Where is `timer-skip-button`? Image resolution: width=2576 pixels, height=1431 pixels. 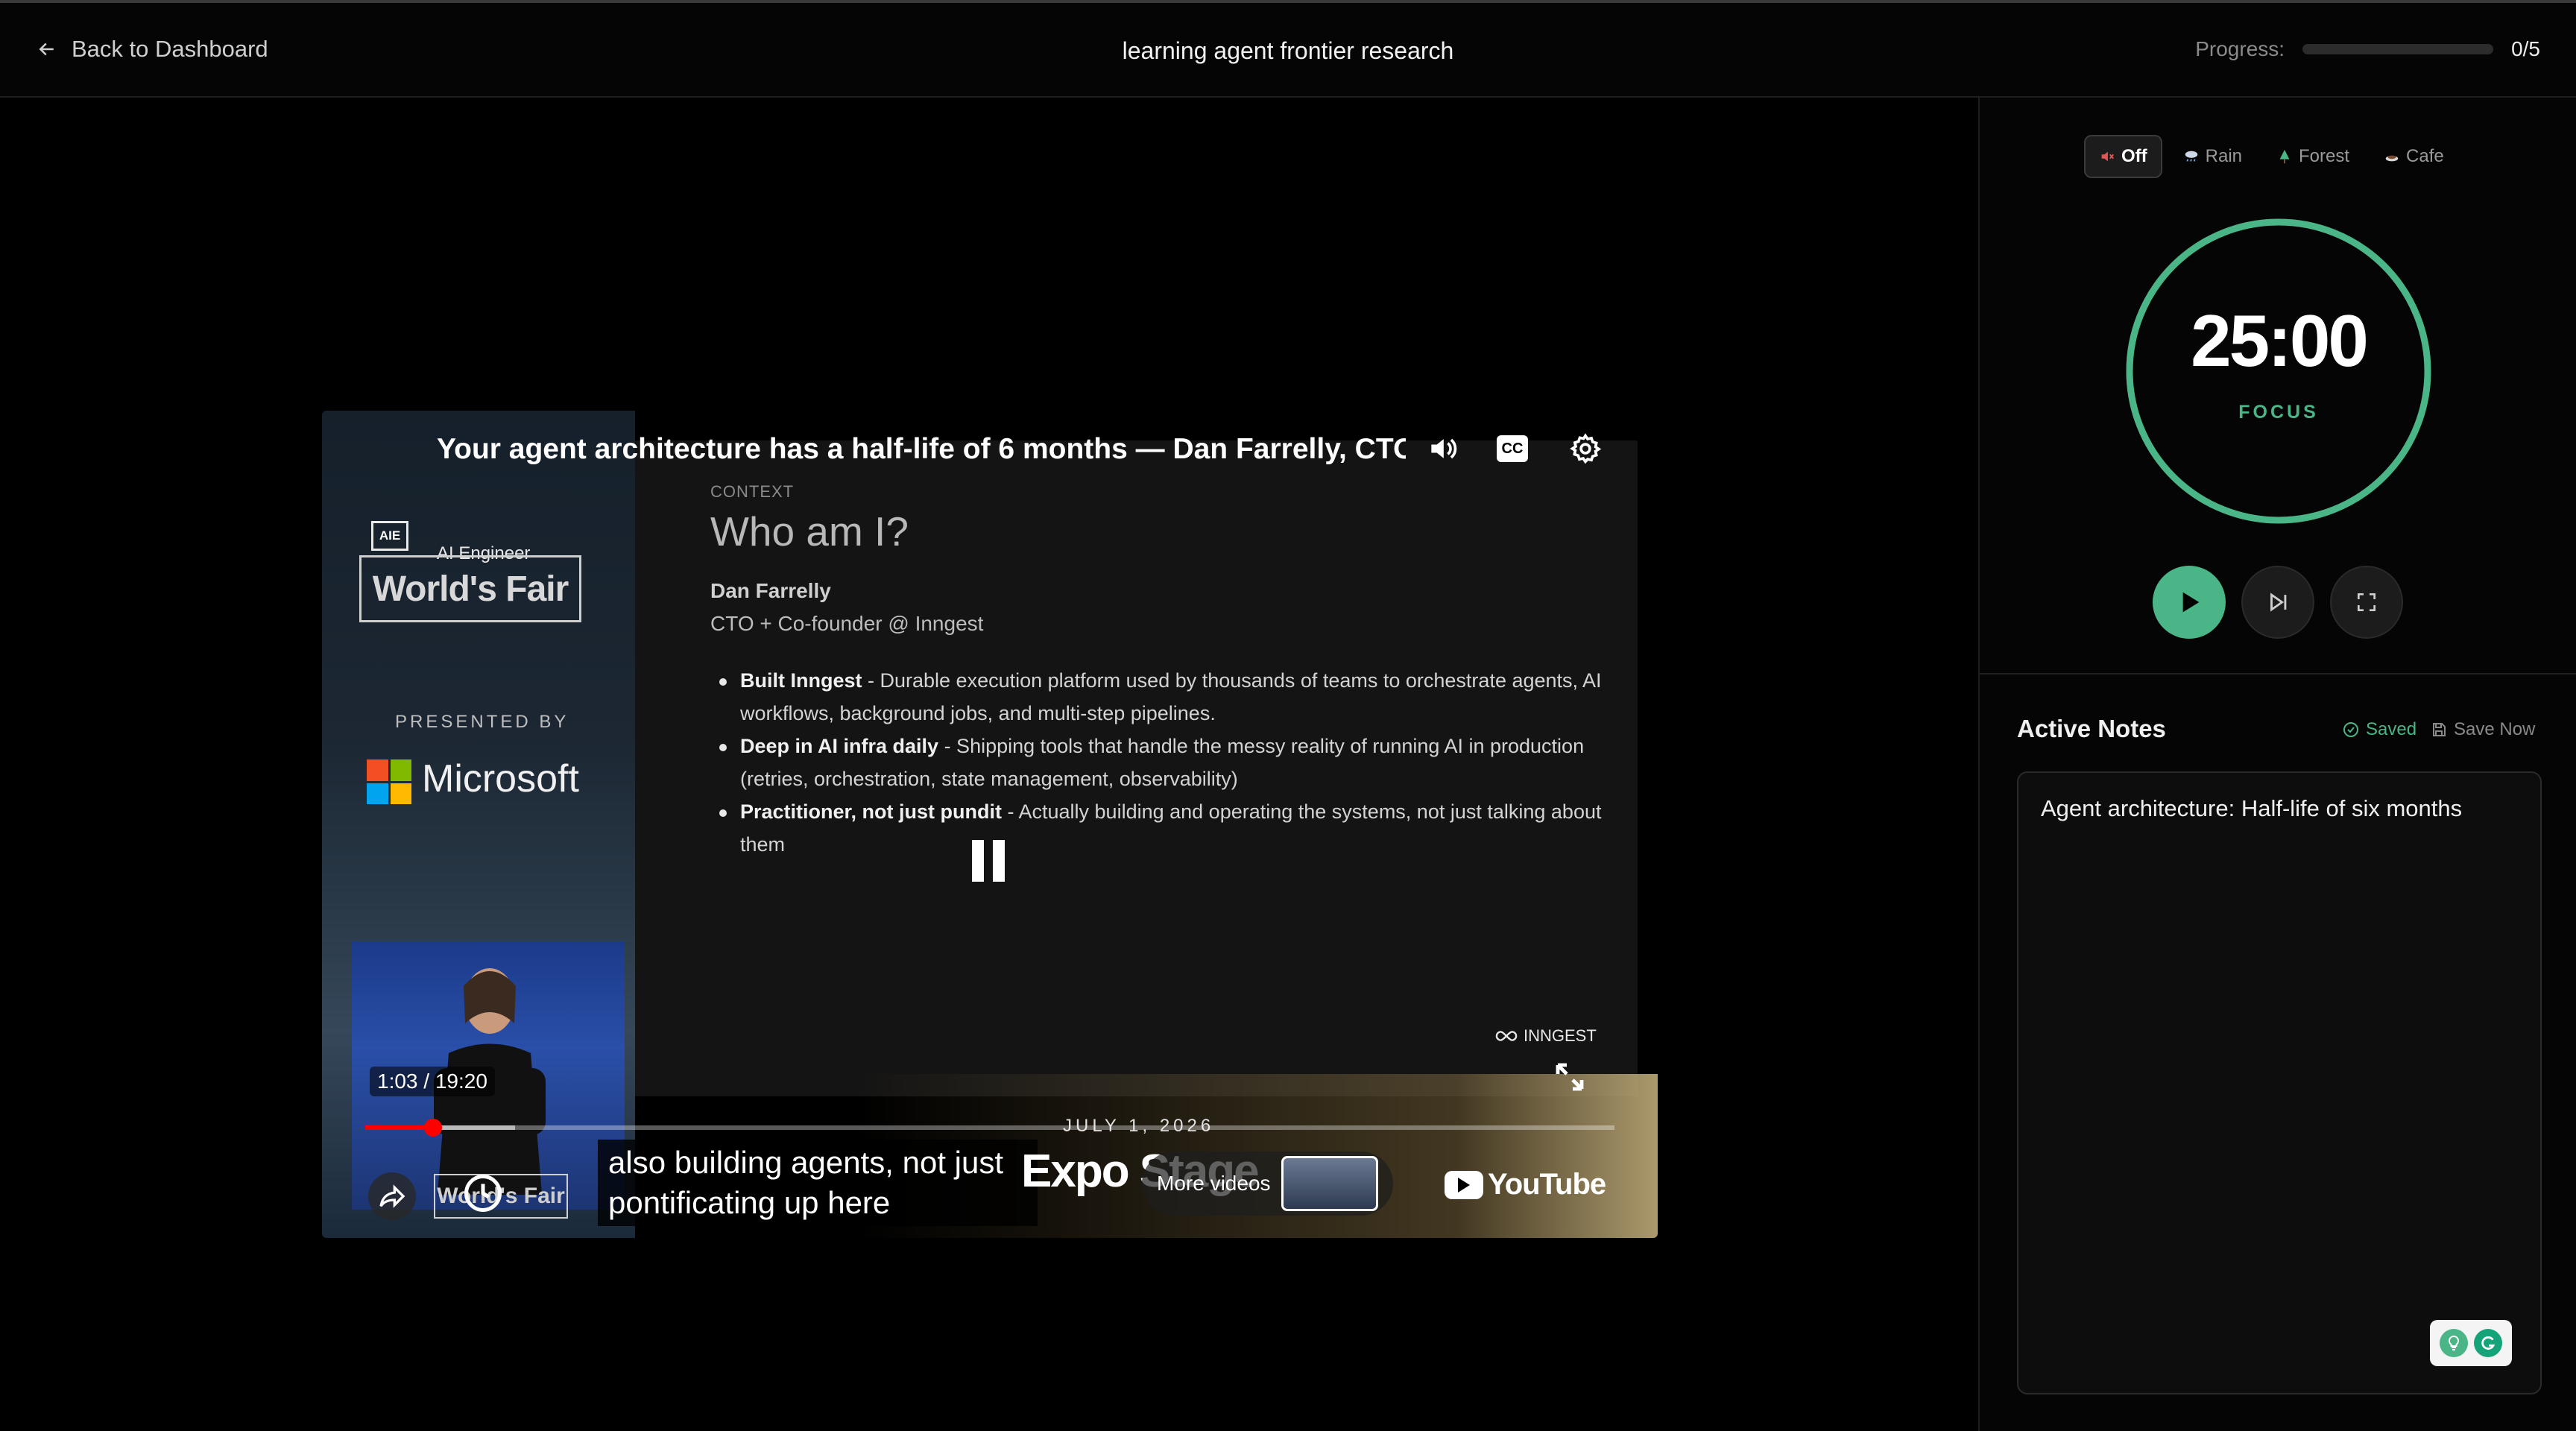 timer-skip-button is located at coordinates (2277, 603).